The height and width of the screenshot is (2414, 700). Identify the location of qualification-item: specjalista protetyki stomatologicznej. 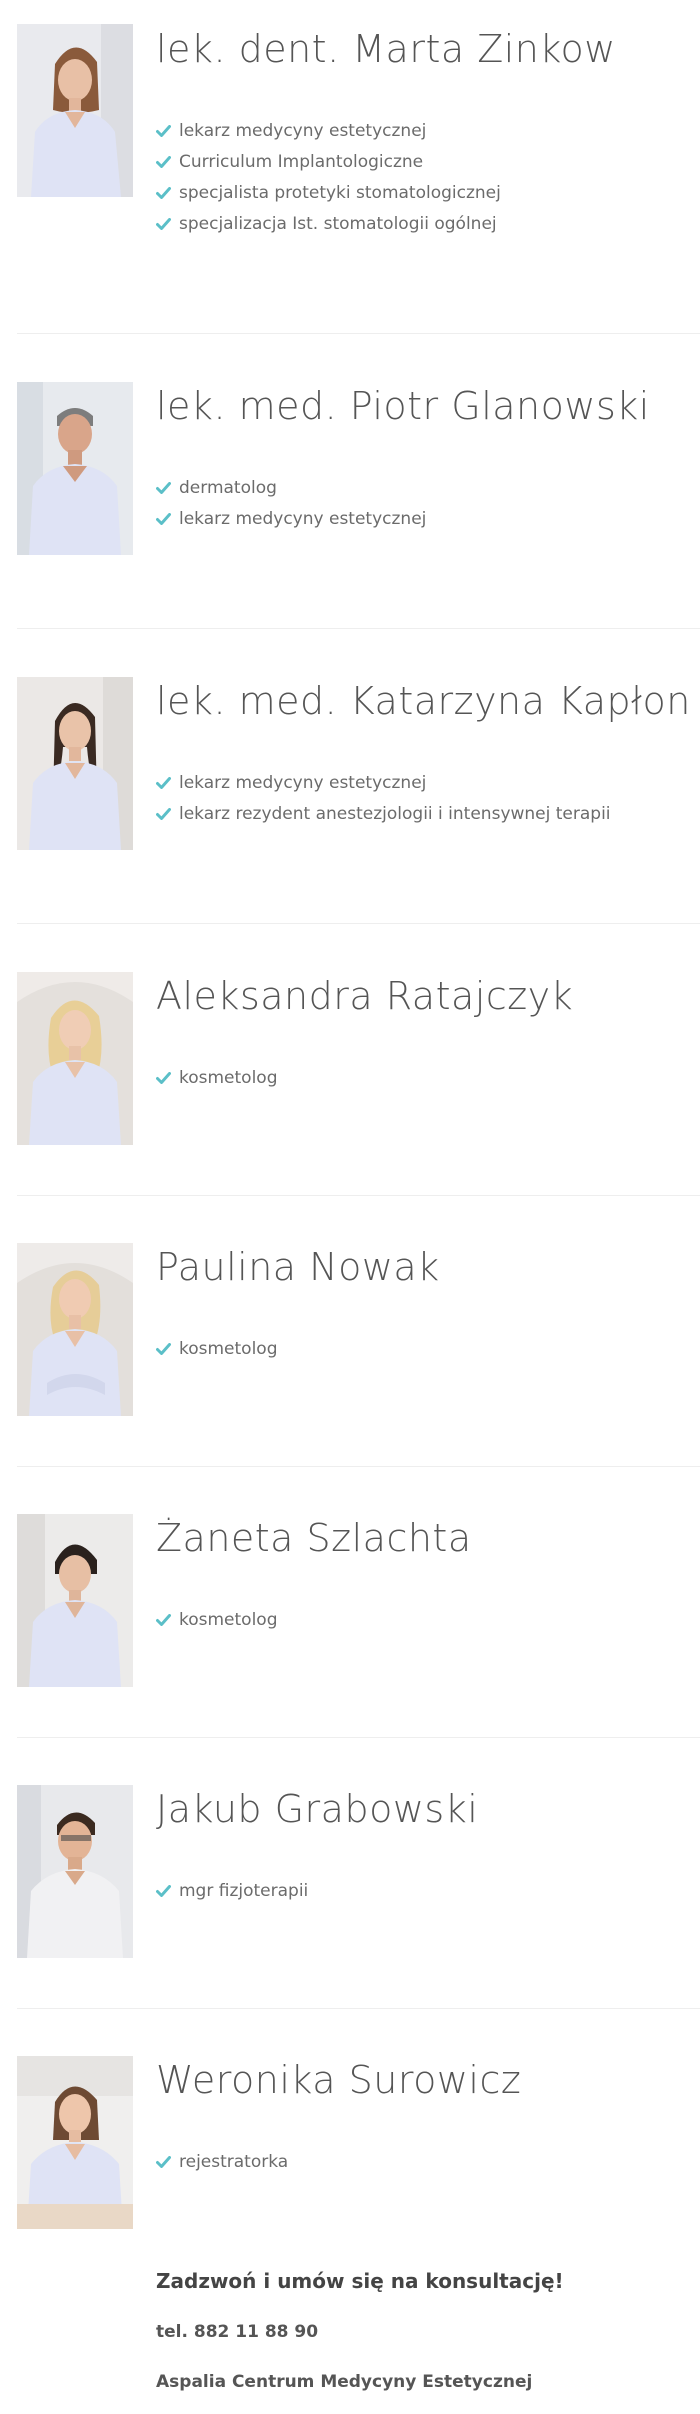
(328, 193).